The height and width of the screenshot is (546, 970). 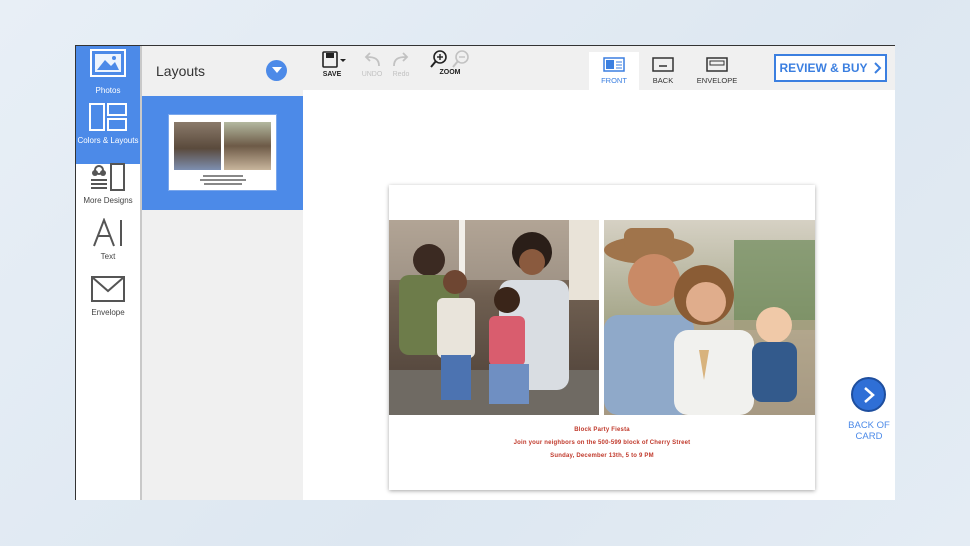 I want to click on rail-item-photos: Photos, so click(x=108, y=71).